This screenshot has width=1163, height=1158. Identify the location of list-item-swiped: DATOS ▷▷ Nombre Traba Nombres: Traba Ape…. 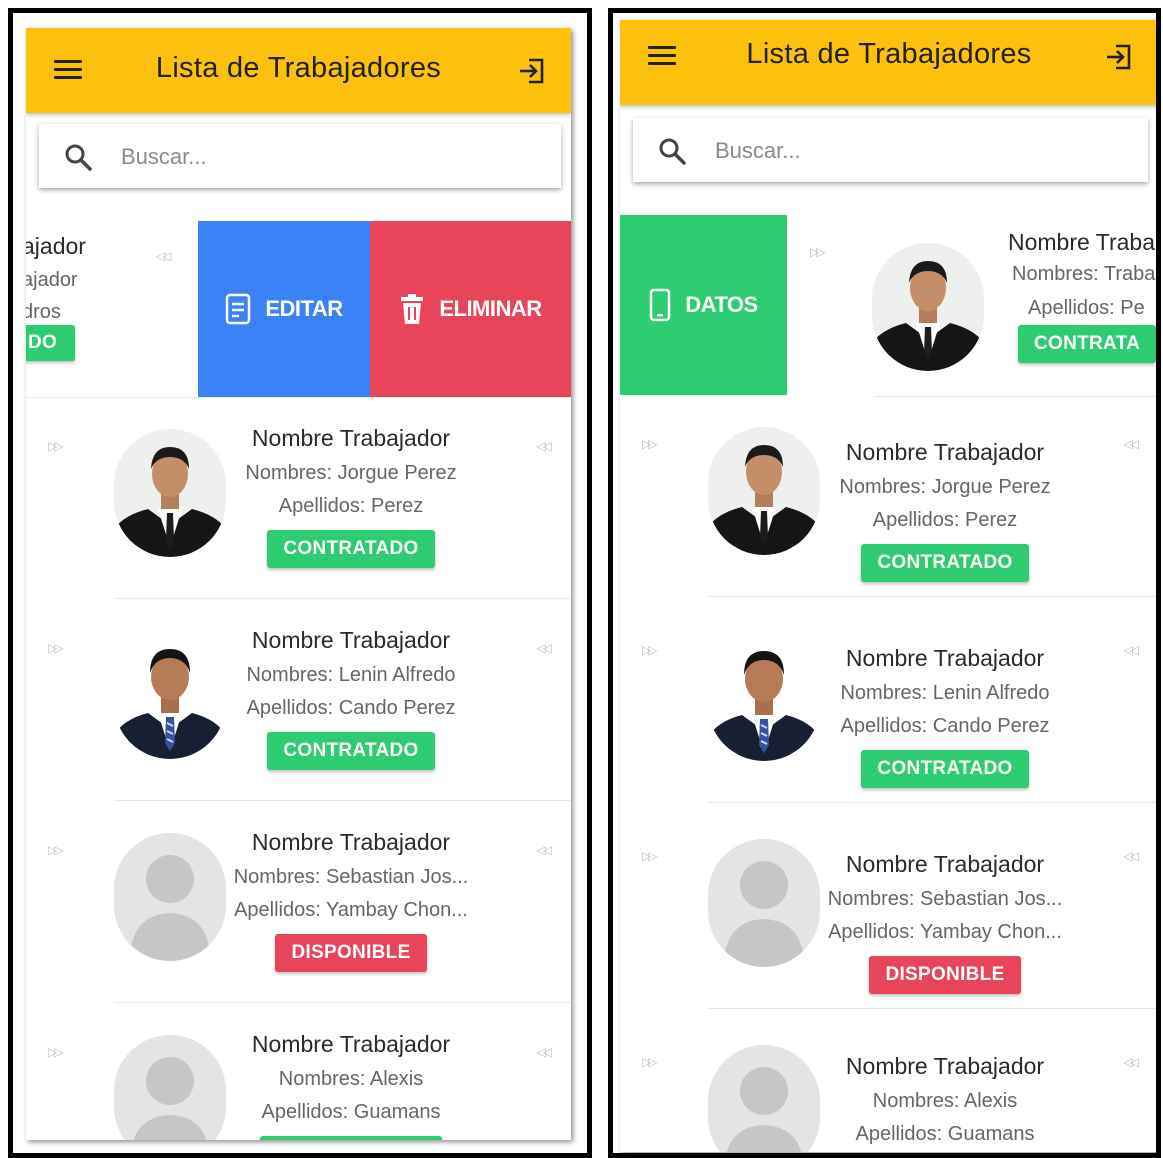
(888, 306).